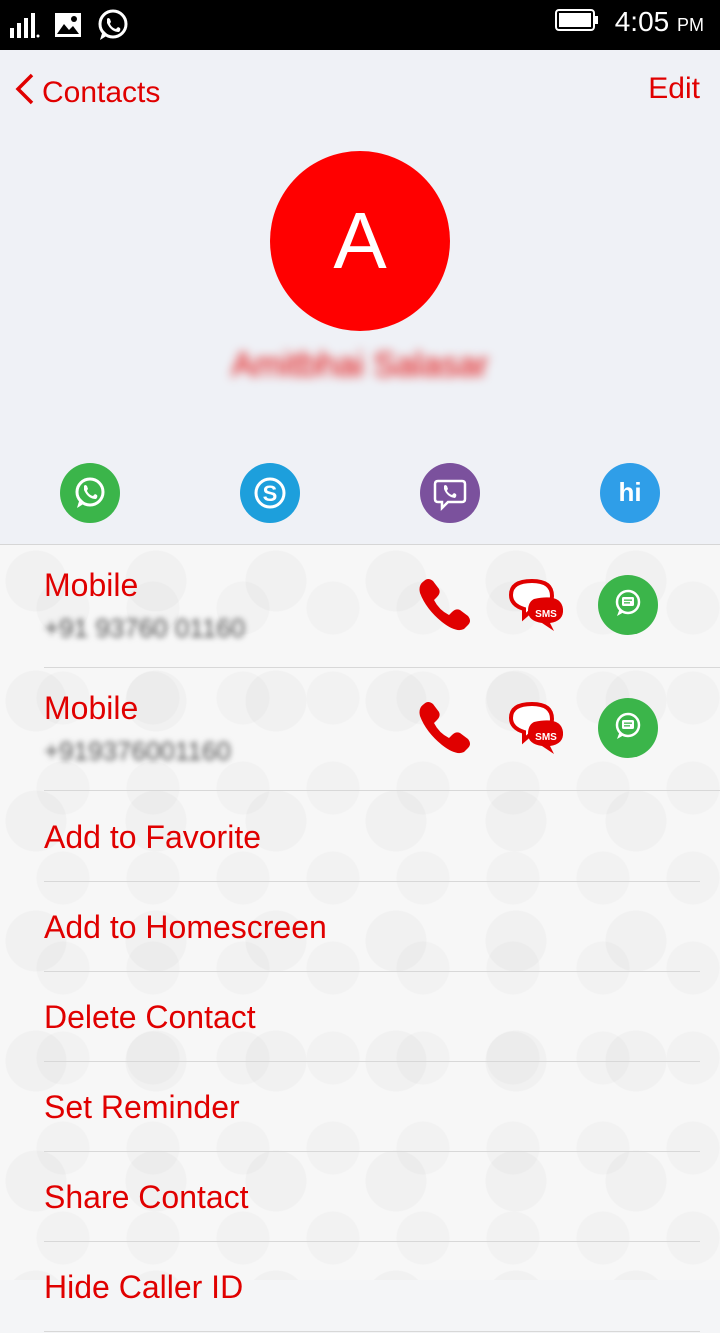 This screenshot has width=720, height=1333. I want to click on back-button: Contacts, so click(87, 93).